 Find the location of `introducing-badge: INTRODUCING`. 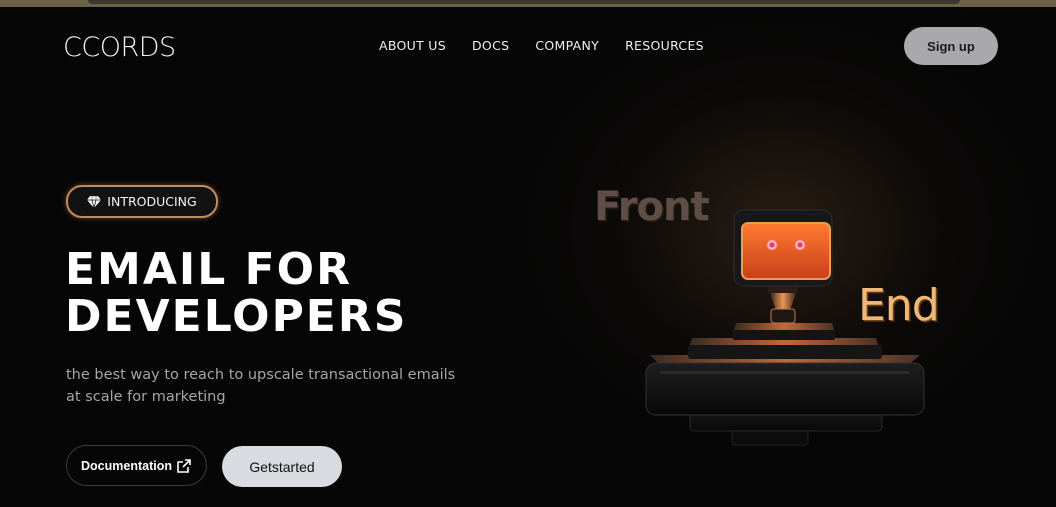

introducing-badge: INTRODUCING is located at coordinates (142, 201).